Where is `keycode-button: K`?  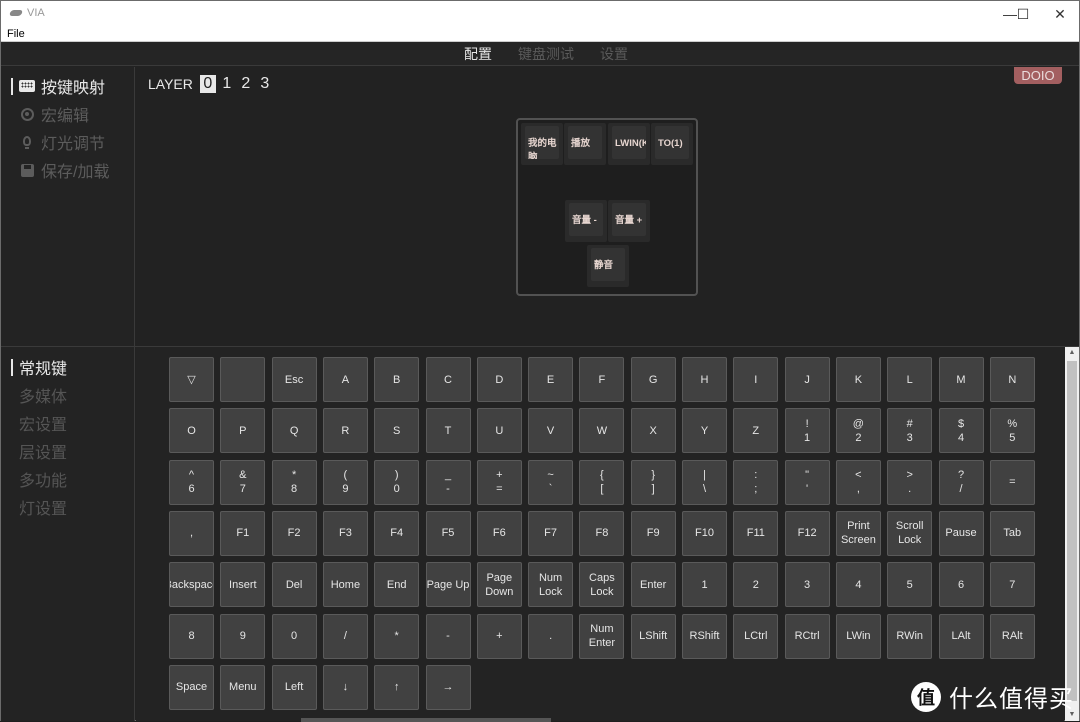 keycode-button: K is located at coordinates (858, 379).